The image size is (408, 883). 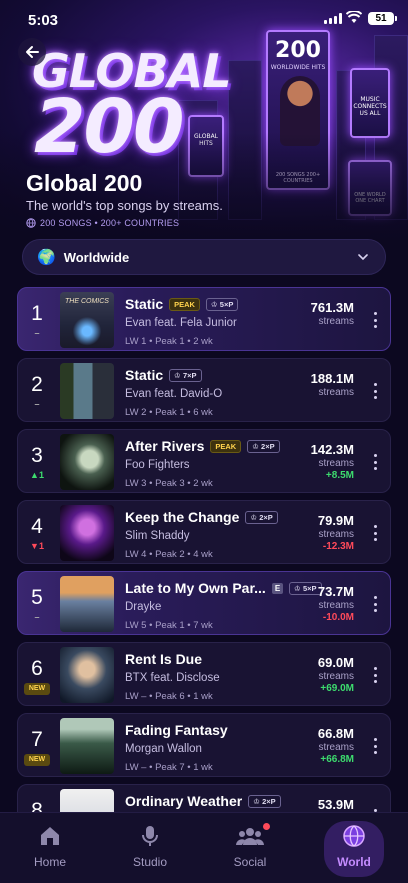 What do you see at coordinates (87, 320) in the screenshot?
I see `album-art: THE COMICS` at bounding box center [87, 320].